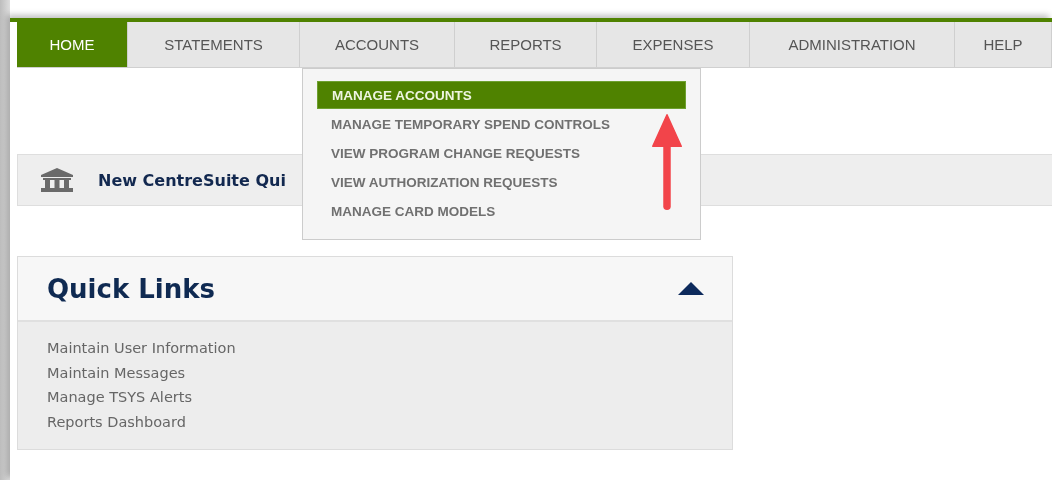 This screenshot has width=1052, height=480. What do you see at coordinates (501, 153) in the screenshot?
I see `menu-item: VIEW PROGRAM CHANGE REQUESTS` at bounding box center [501, 153].